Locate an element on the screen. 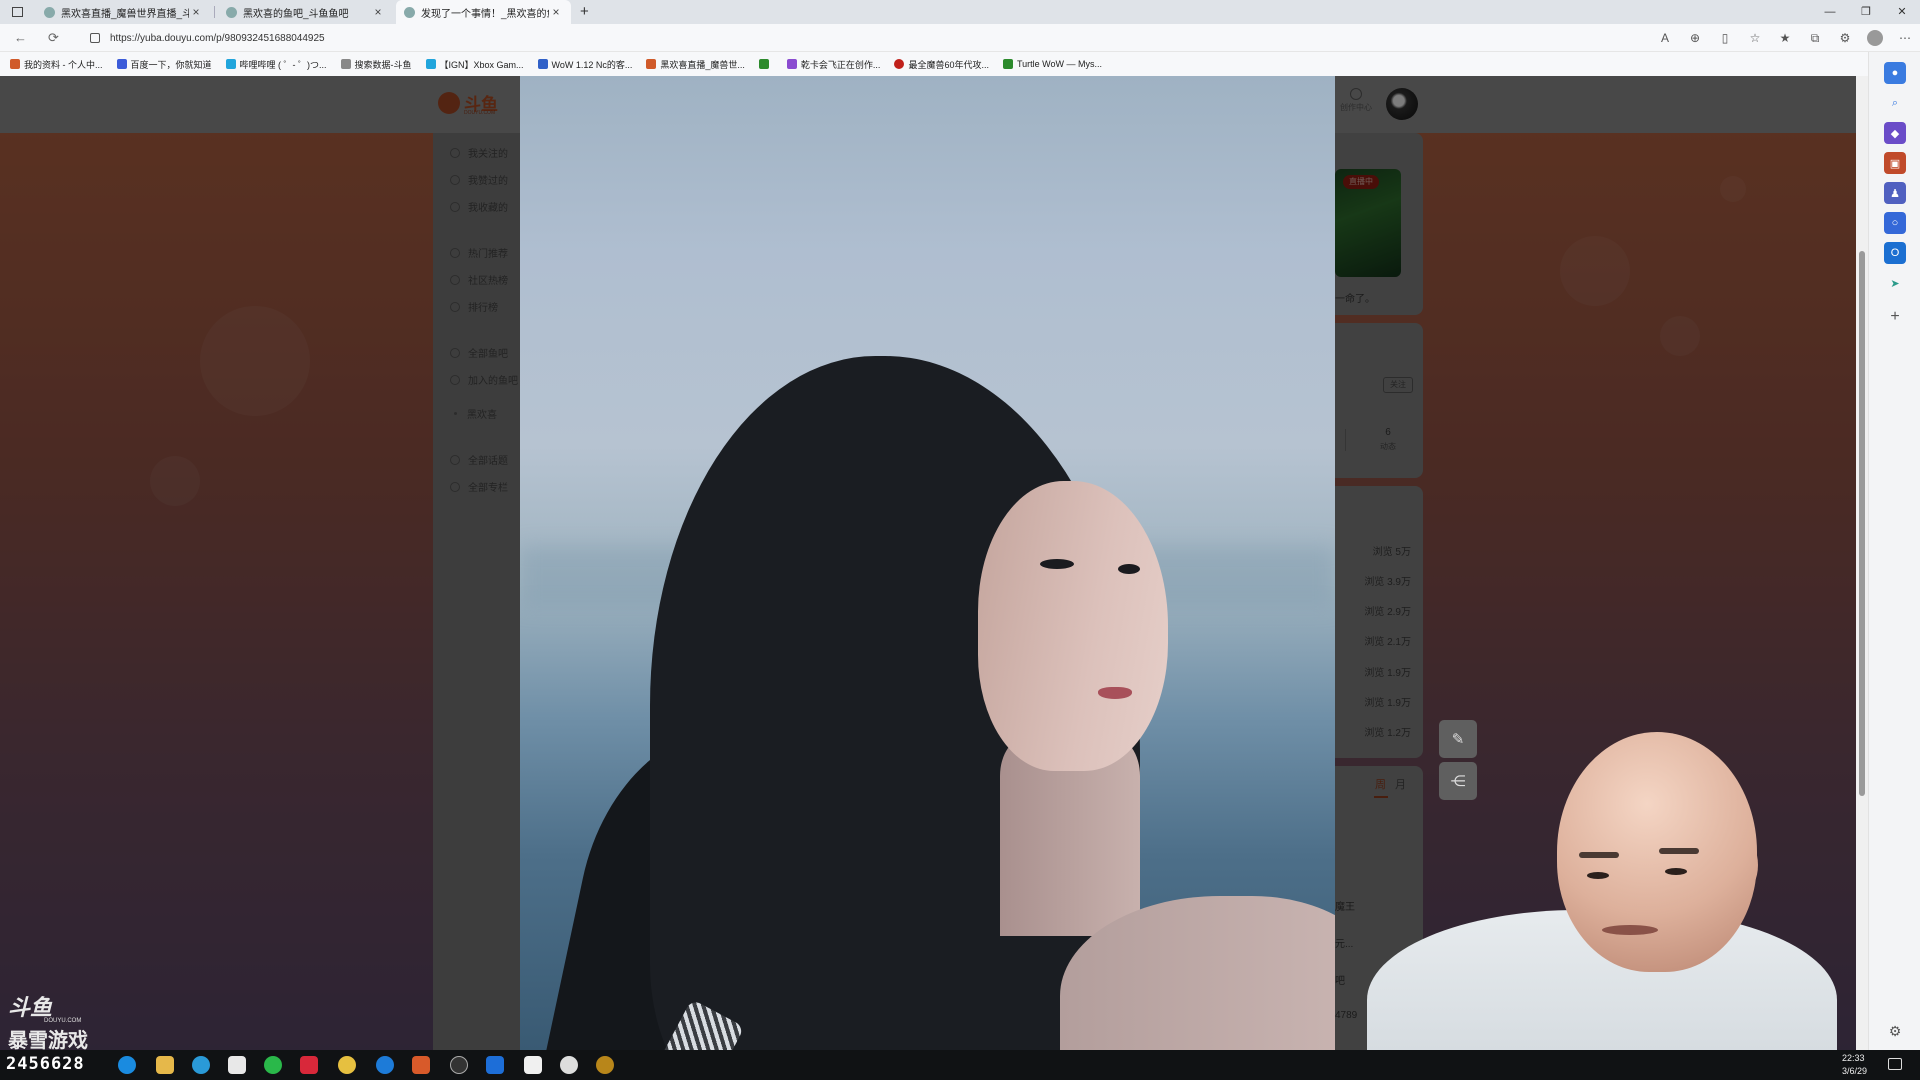 This screenshot has height=1080, width=1920. windows-taskbar: 2456628 22:33 3/6/29 is located at coordinates (960, 1065).